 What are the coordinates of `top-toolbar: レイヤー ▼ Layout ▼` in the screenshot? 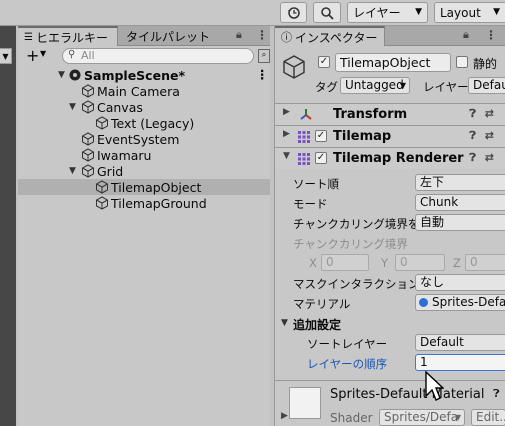 It's located at (252, 13).